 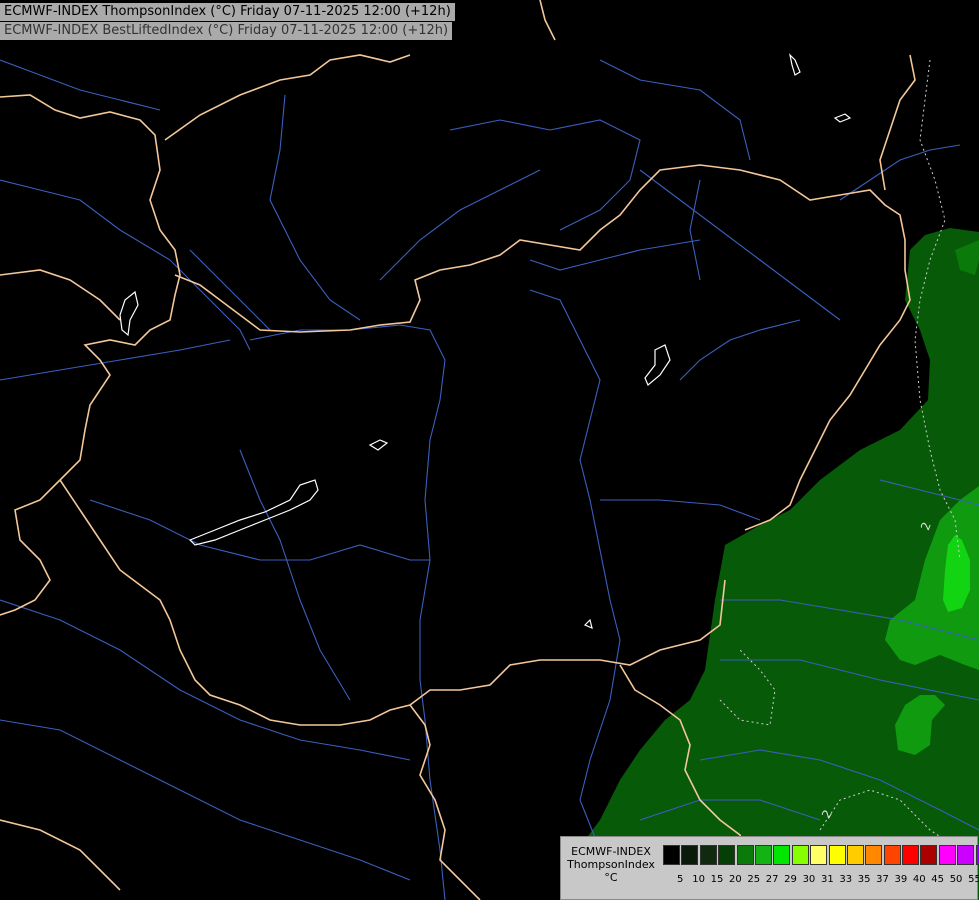 I want to click on legend-swatches, so click(x=821, y=855).